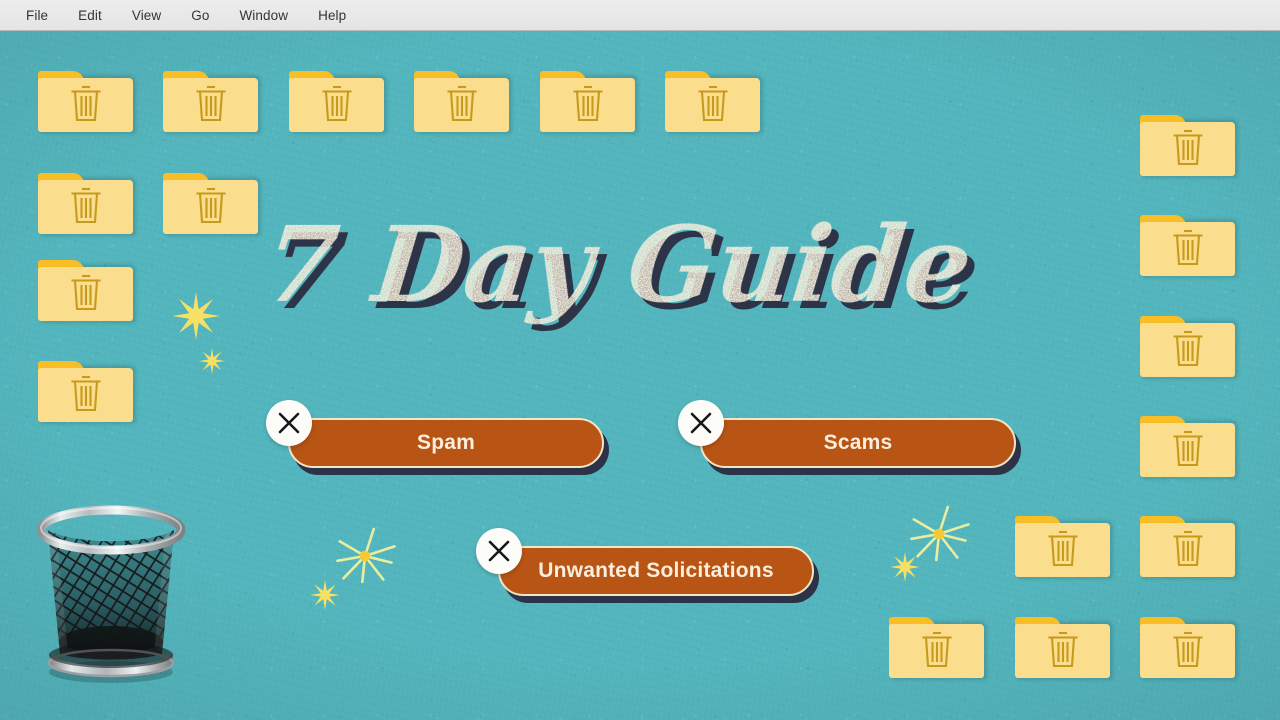 The width and height of the screenshot is (1280, 720). I want to click on menu-help: Help, so click(332, 15).